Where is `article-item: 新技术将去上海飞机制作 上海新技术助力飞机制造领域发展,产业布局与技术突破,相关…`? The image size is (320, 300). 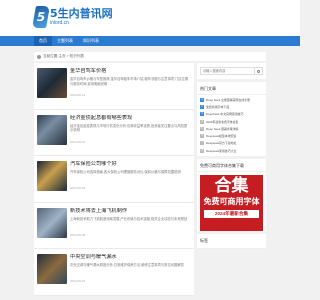
article-item: 新技术将去上海飞机制作 上海新技术助力飞机制造领域发展,产业布局与技术突破,相关… is located at coordinates (114, 225).